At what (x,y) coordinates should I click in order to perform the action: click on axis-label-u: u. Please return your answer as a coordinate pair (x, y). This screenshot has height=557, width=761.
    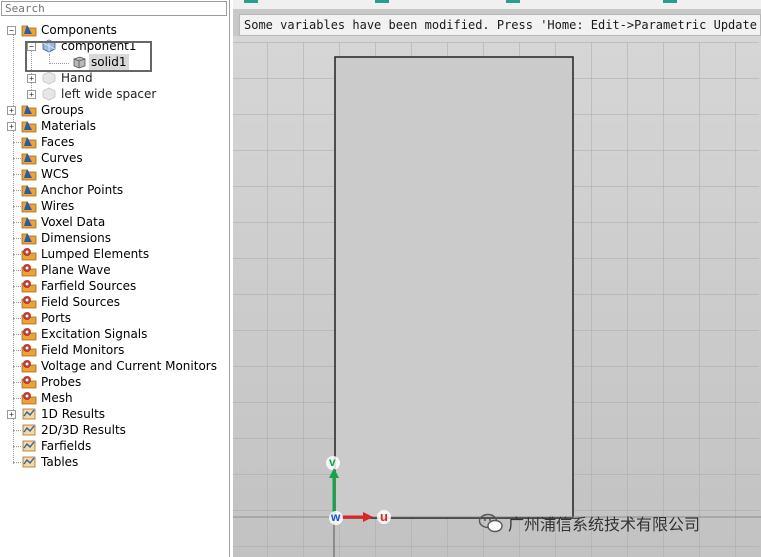
    Looking at the image, I should click on (384, 516).